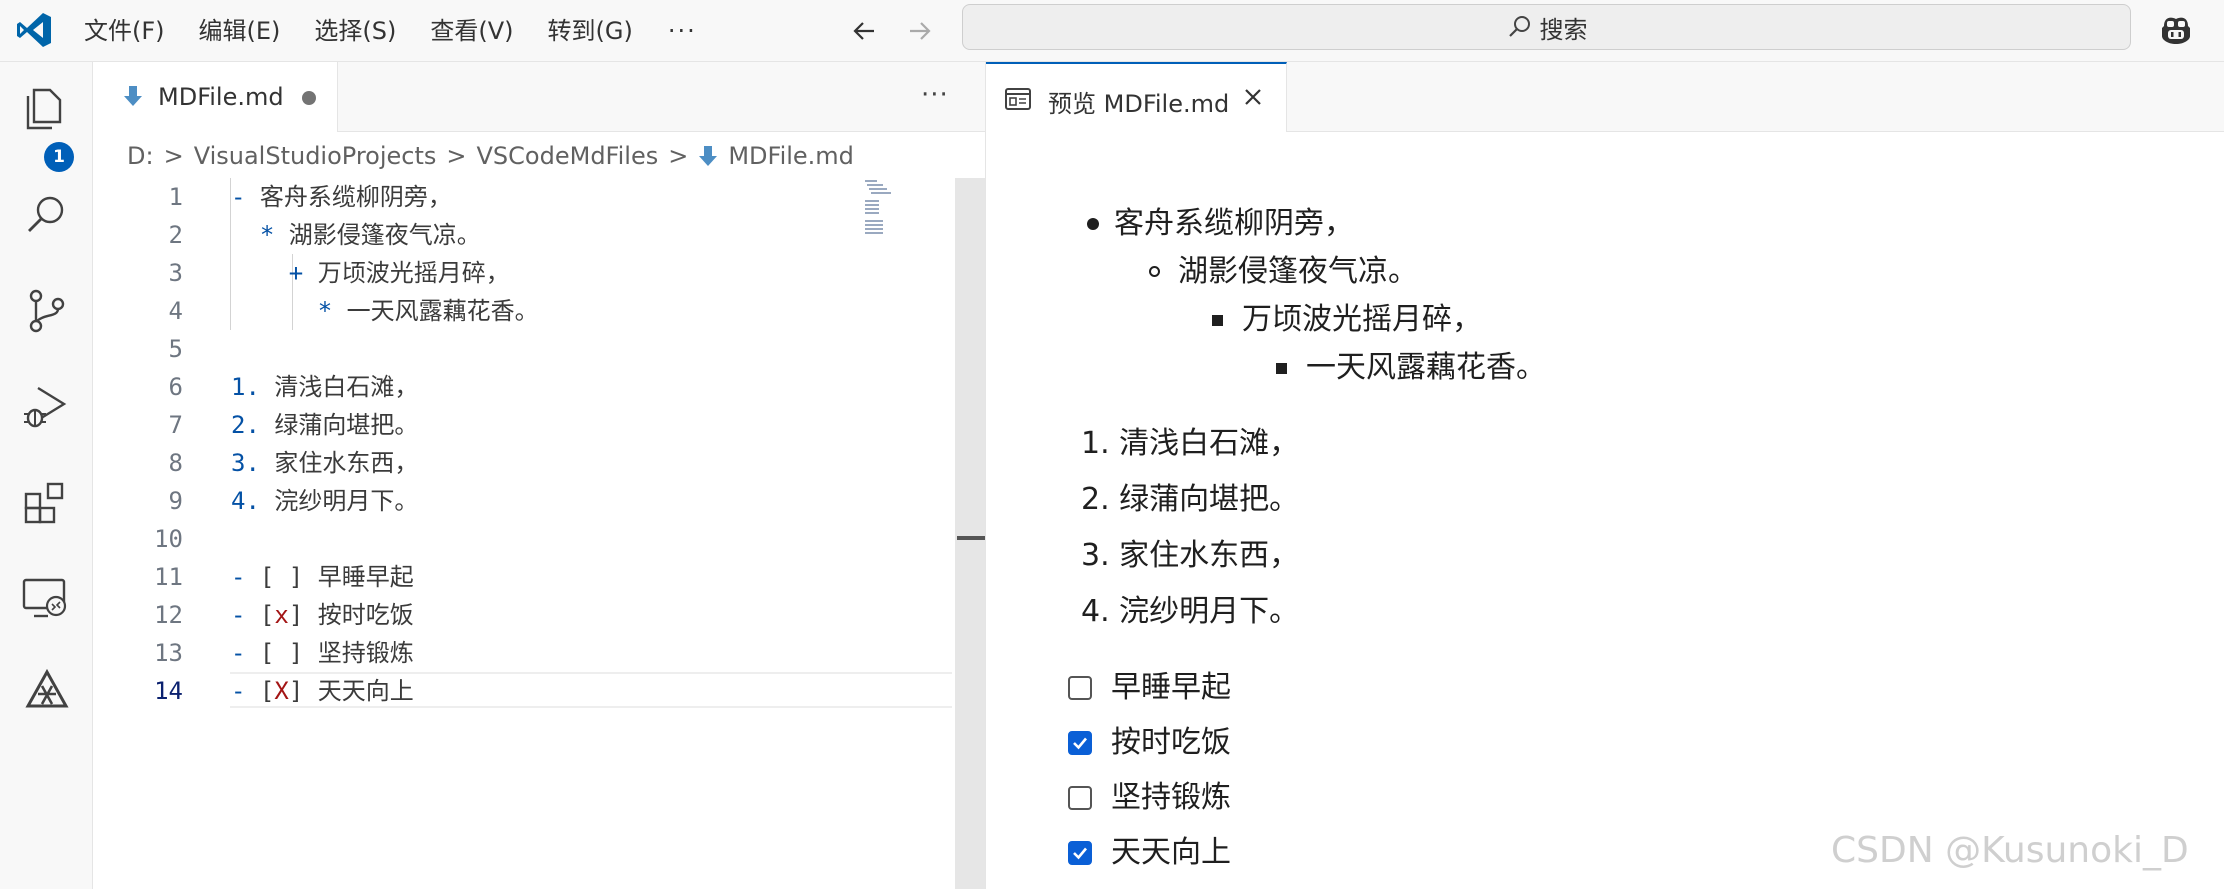 This screenshot has height=889, width=2224. I want to click on close-icon, so click(1253, 97).